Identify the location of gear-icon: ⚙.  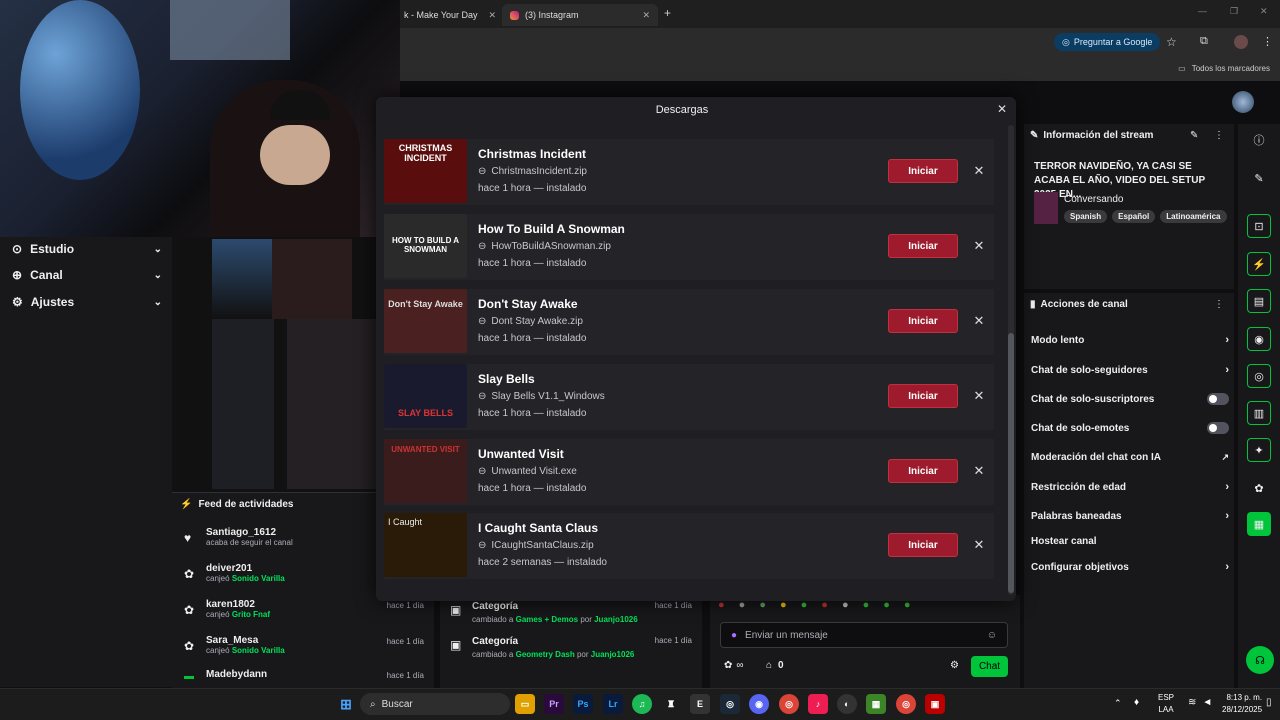
(954, 665).